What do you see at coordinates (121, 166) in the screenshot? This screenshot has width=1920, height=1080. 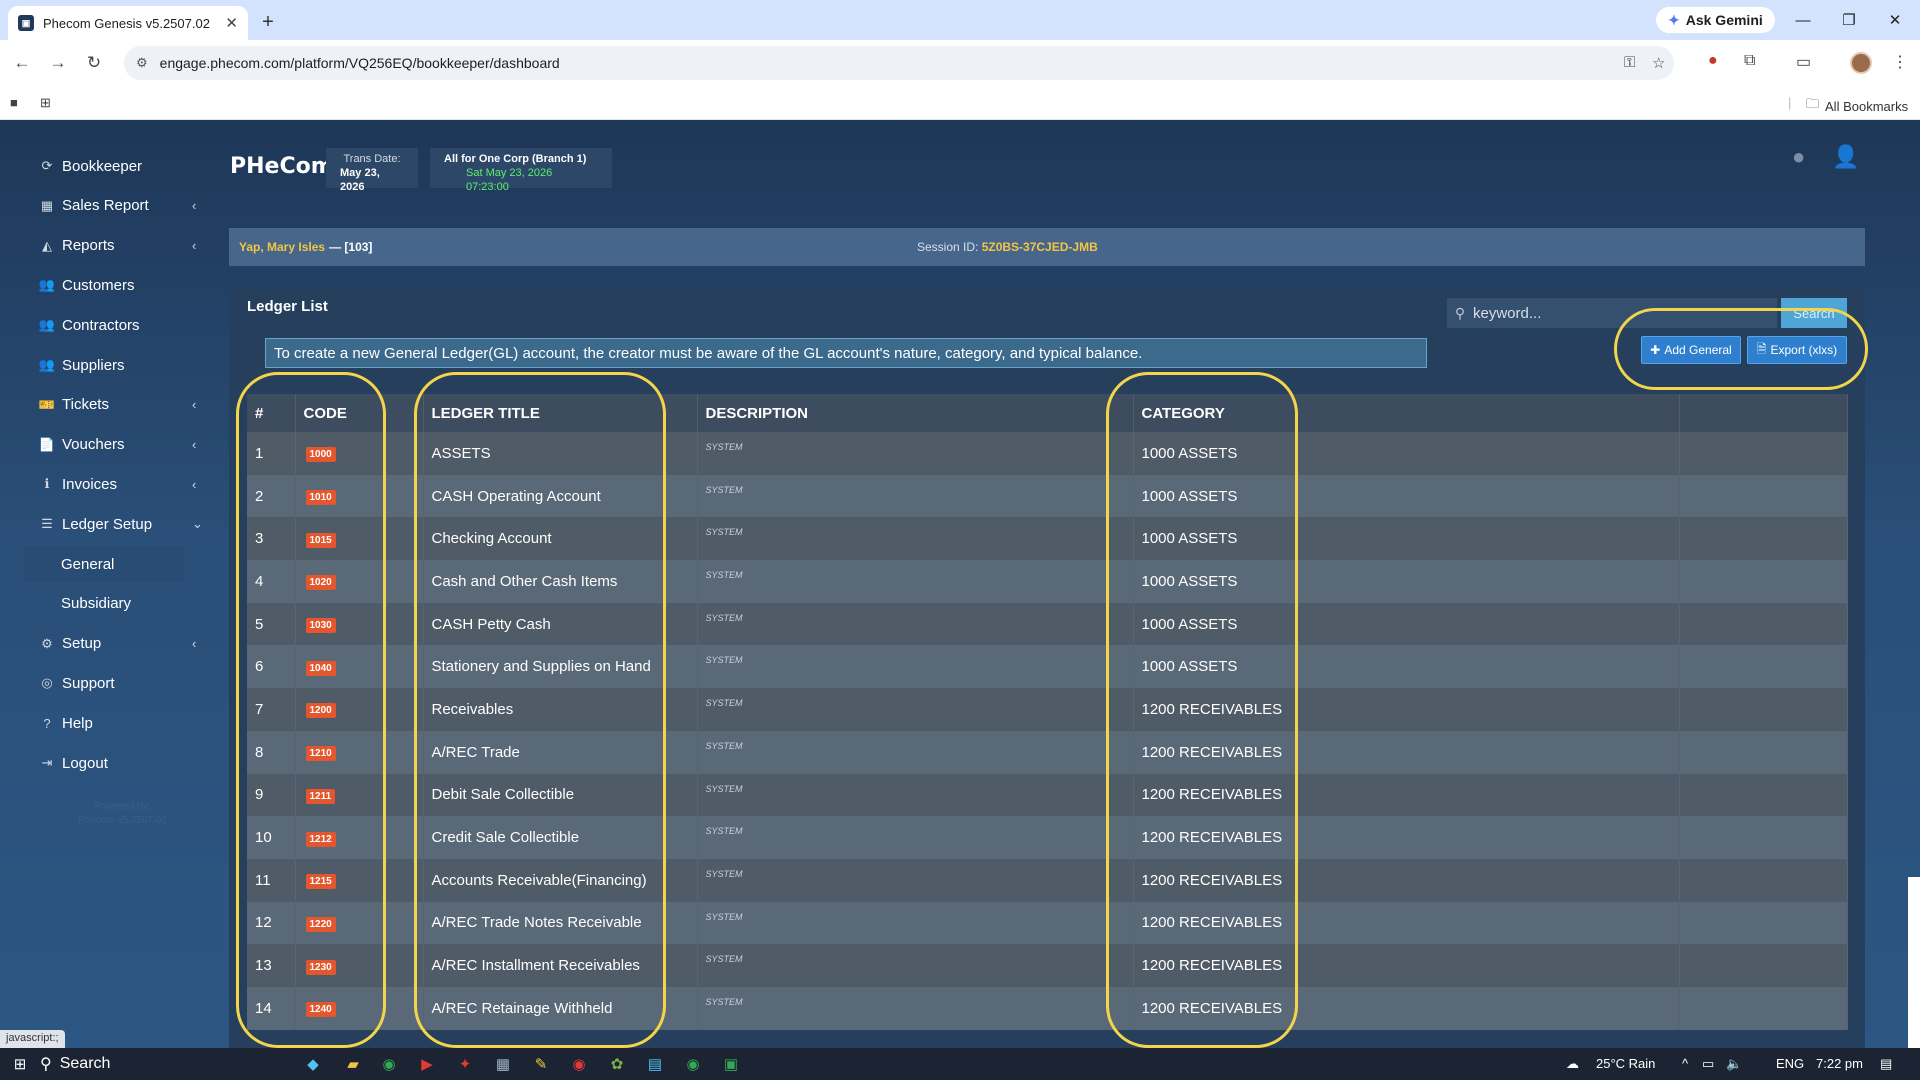 I see `sidebar-item-bookkeeper: ⟳ Bookkeeper` at bounding box center [121, 166].